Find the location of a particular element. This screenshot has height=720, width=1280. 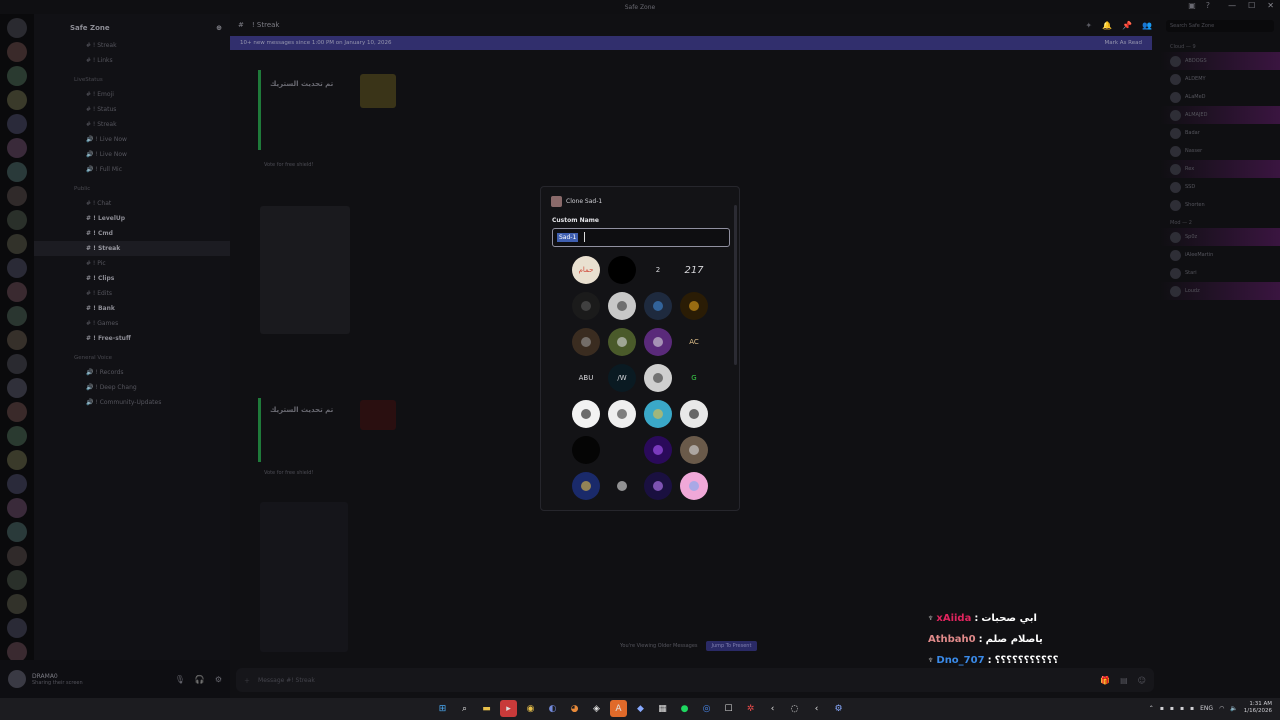

threads-icon: ✦ is located at coordinates (1088, 25).